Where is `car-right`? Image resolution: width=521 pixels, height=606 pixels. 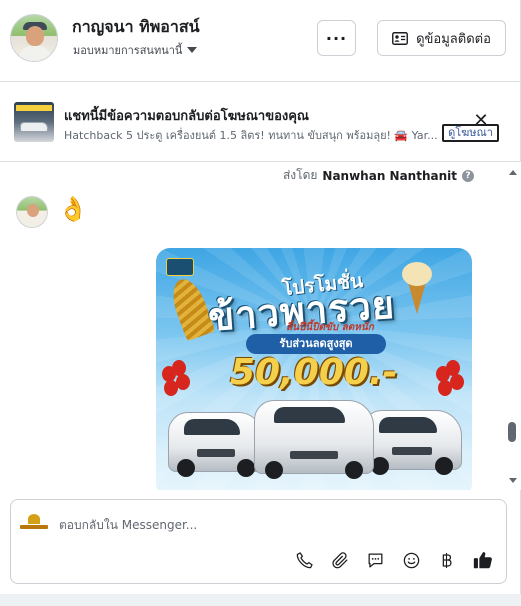
car-right is located at coordinates (412, 442).